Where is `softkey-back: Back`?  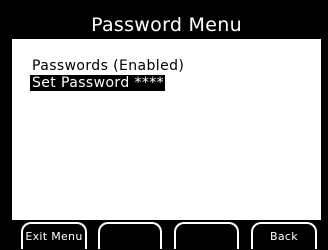 softkey-back: Back is located at coordinates (284, 235).